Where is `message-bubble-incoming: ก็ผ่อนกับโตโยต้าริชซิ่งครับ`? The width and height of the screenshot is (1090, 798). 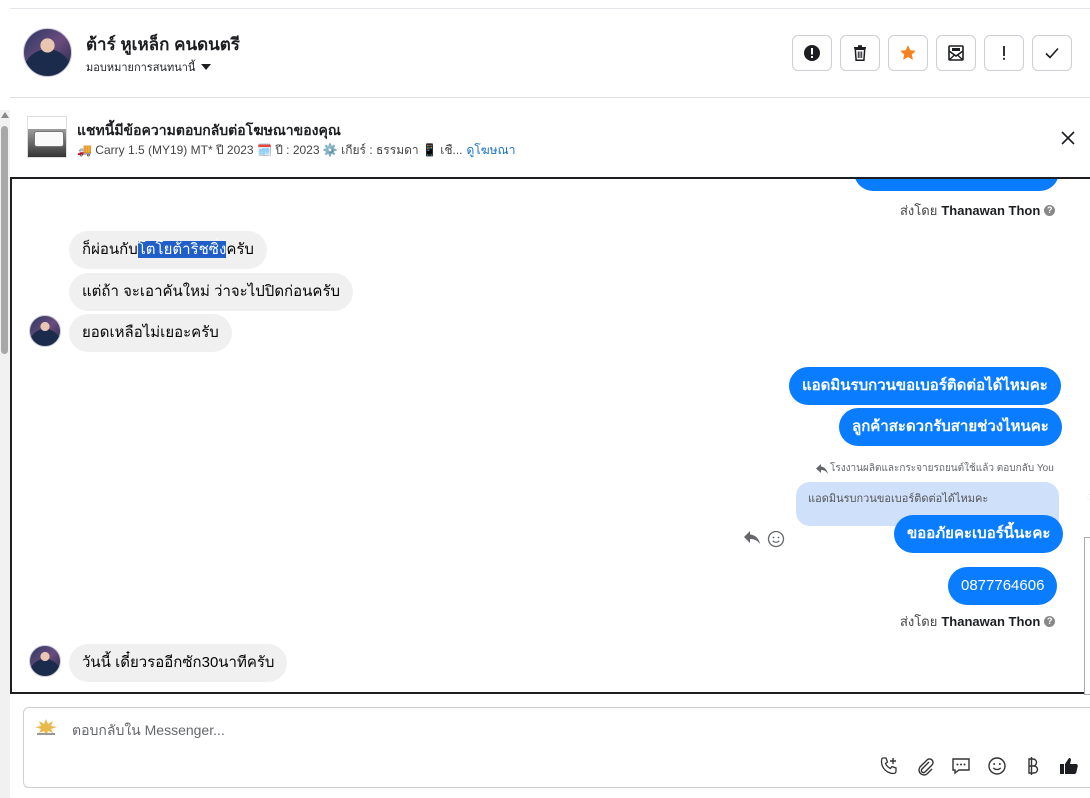 message-bubble-incoming: ก็ผ่อนกับโตโยต้าริชซิ่งครับ is located at coordinates (168, 250).